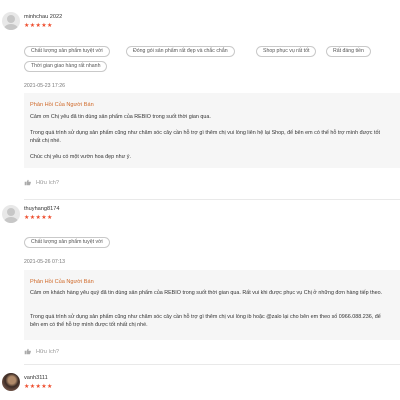 The image size is (400, 400). Describe the element at coordinates (200, 383) in the screenshot. I see `review-item: vanh3111 ★★★★★` at that location.